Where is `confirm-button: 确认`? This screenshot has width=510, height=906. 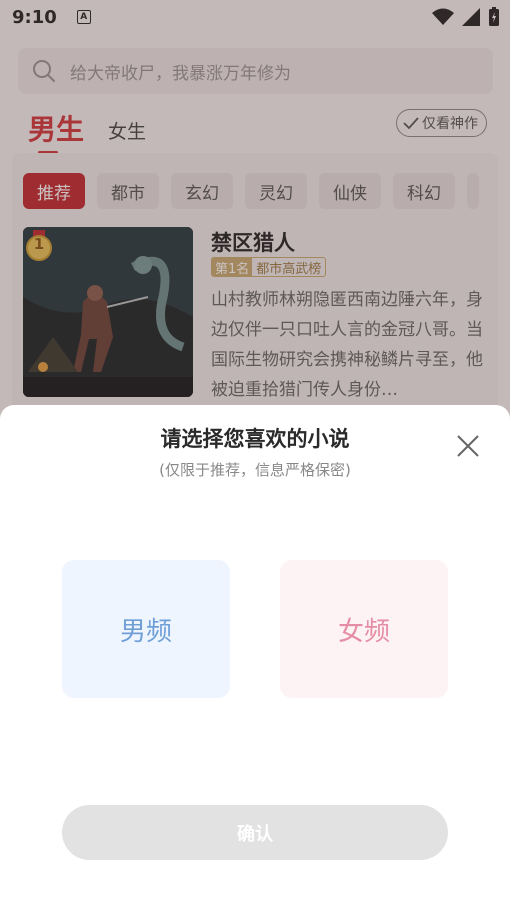
confirm-button: 确认 is located at coordinates (255, 832).